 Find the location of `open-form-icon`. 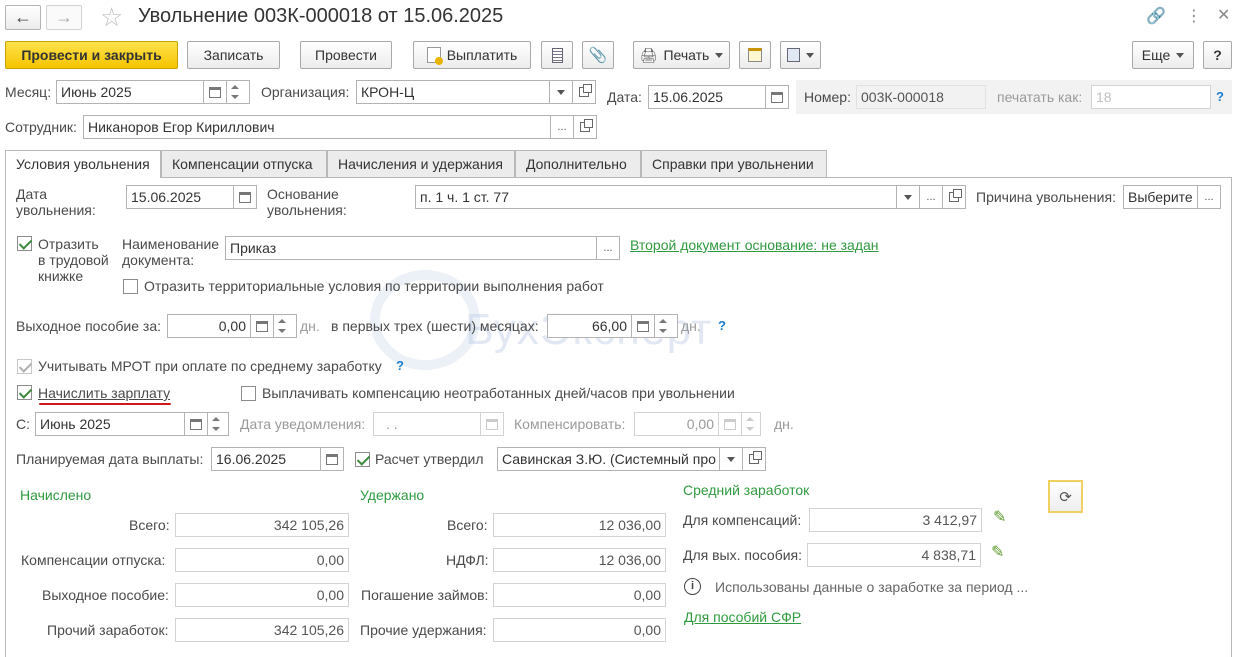

open-form-icon is located at coordinates (586, 125).